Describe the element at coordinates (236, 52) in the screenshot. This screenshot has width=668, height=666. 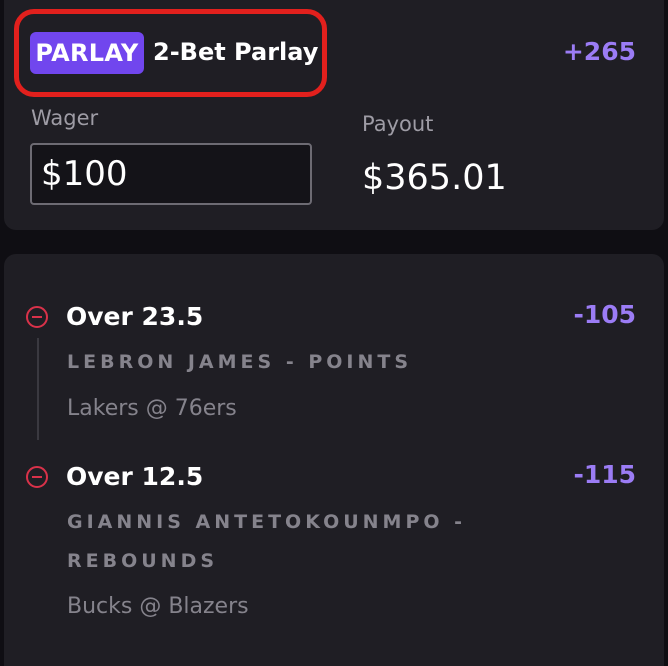
I see `parlay-title: 2-Bet Parlay` at that location.